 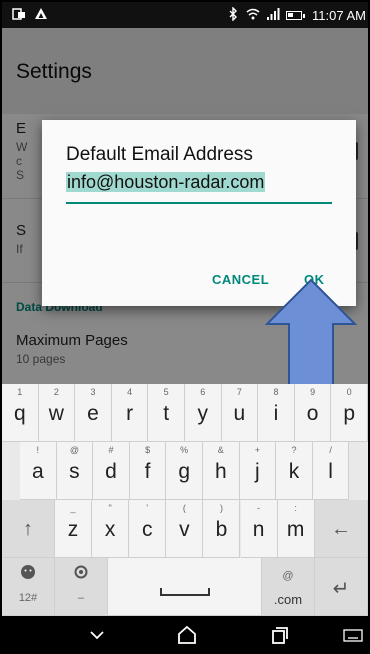 I want to click on key-label: n, so click(x=258, y=529).